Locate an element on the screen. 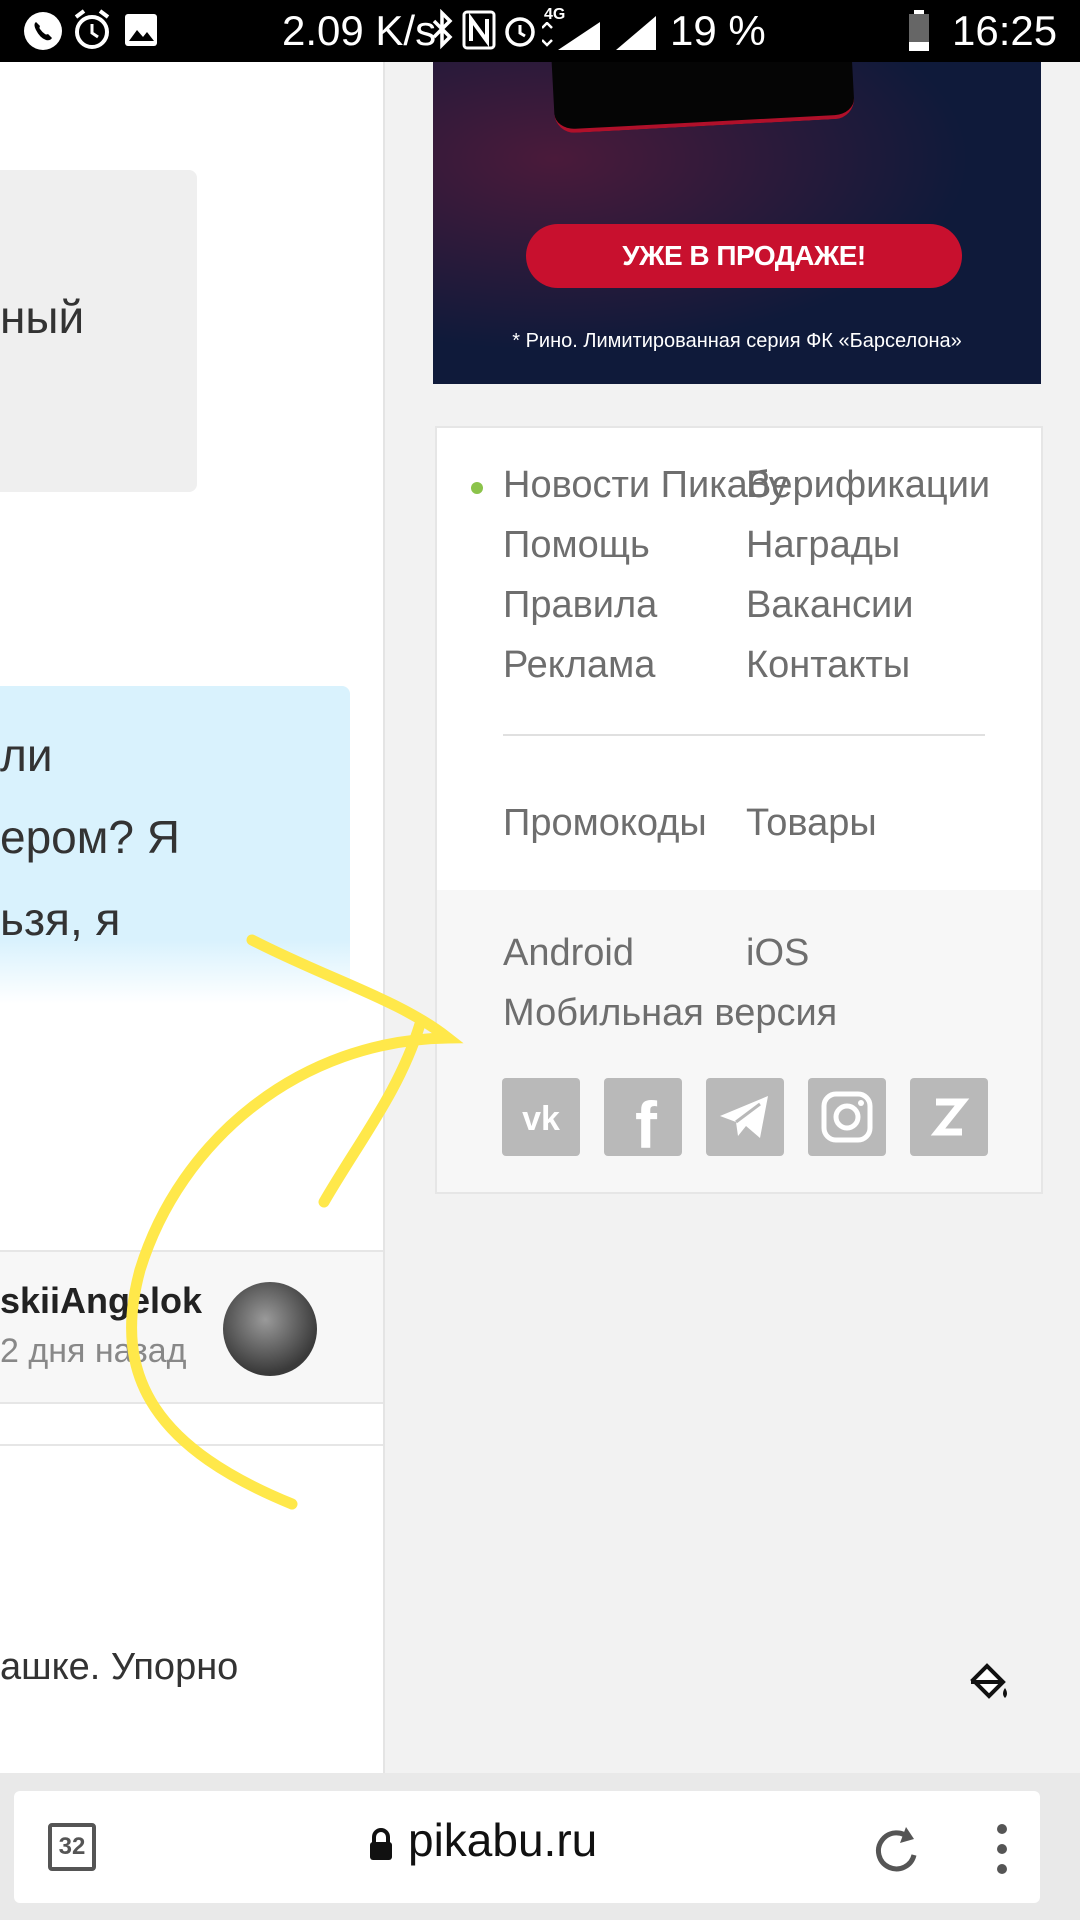  tab-counter: 32 is located at coordinates (72, 1847).